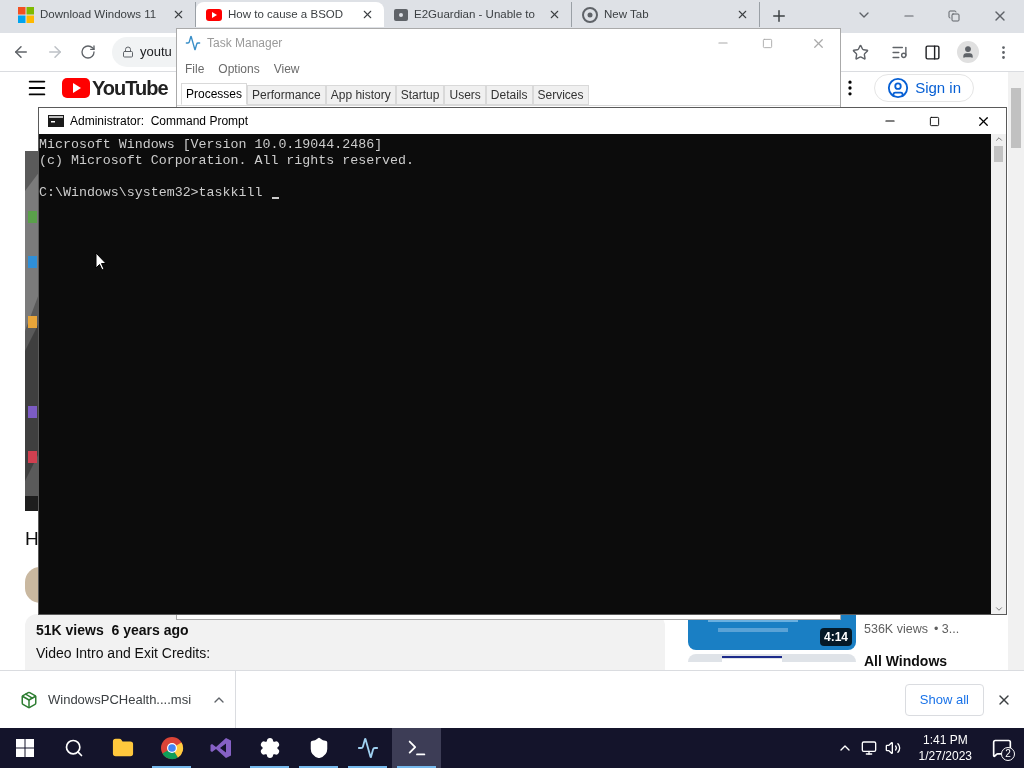  Describe the element at coordinates (29, 699) in the screenshot. I see `installer-package-icon` at that location.